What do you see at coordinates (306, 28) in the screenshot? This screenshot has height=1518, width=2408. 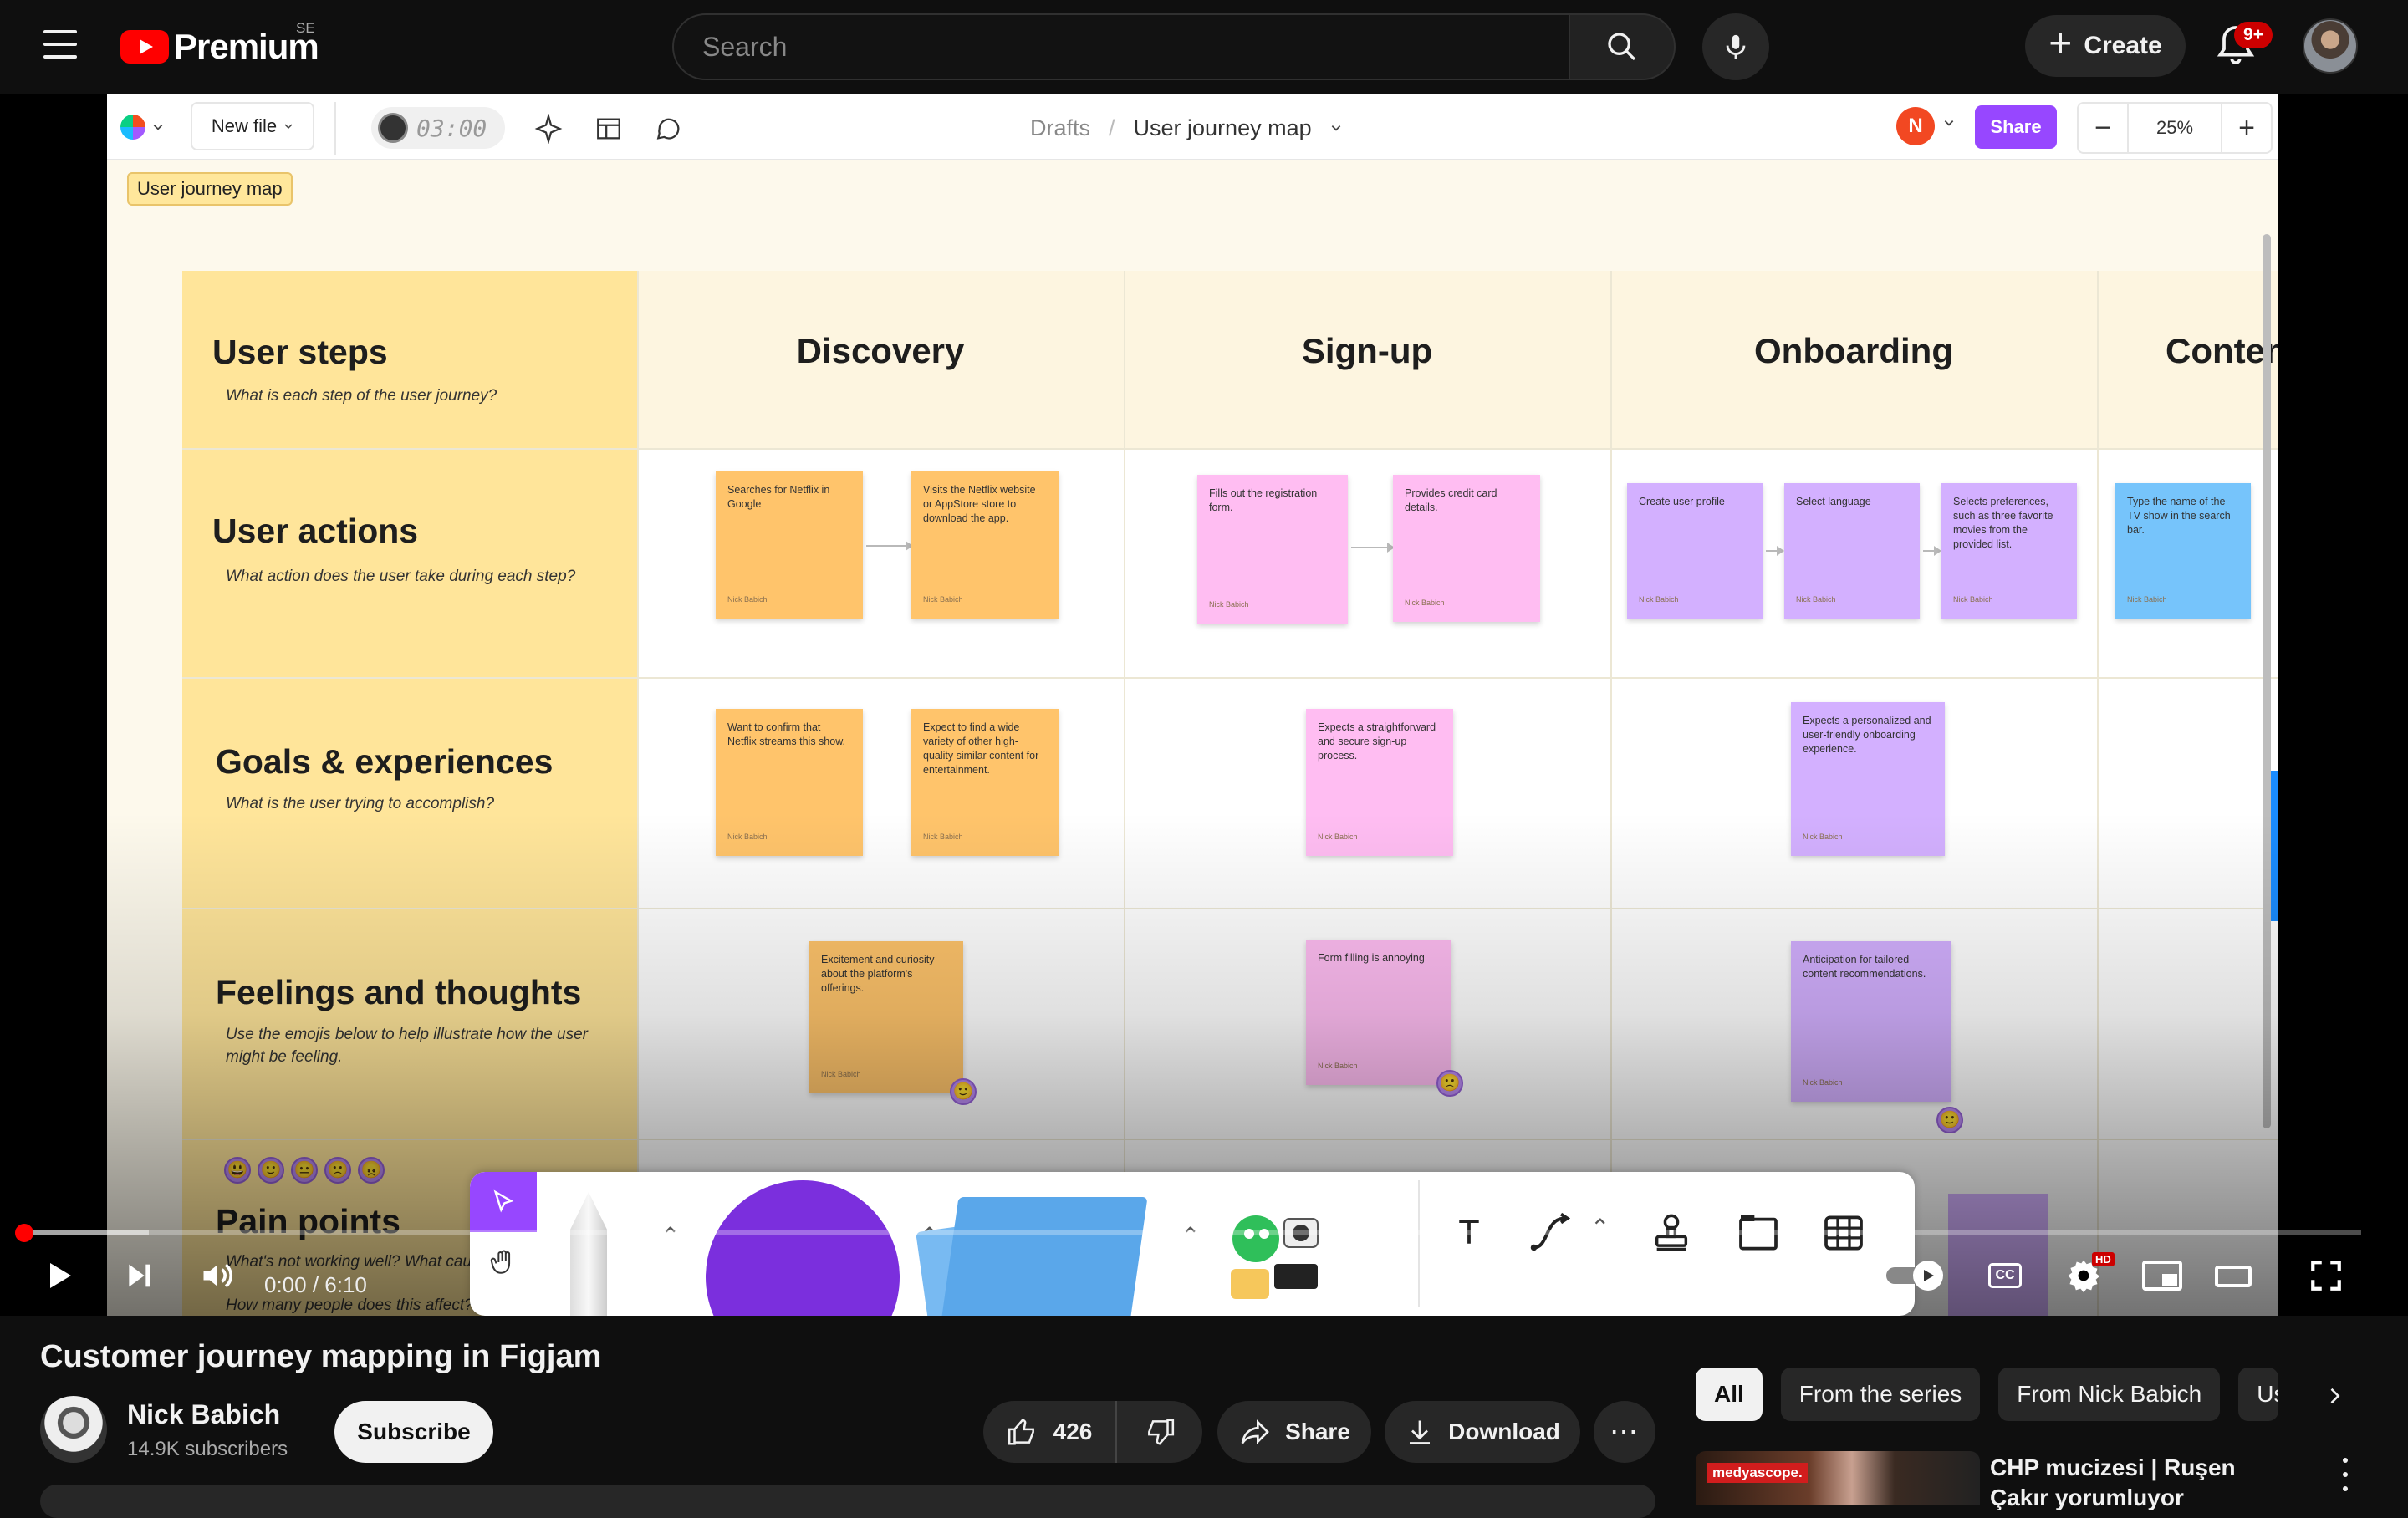 I see `region-code: SE` at bounding box center [306, 28].